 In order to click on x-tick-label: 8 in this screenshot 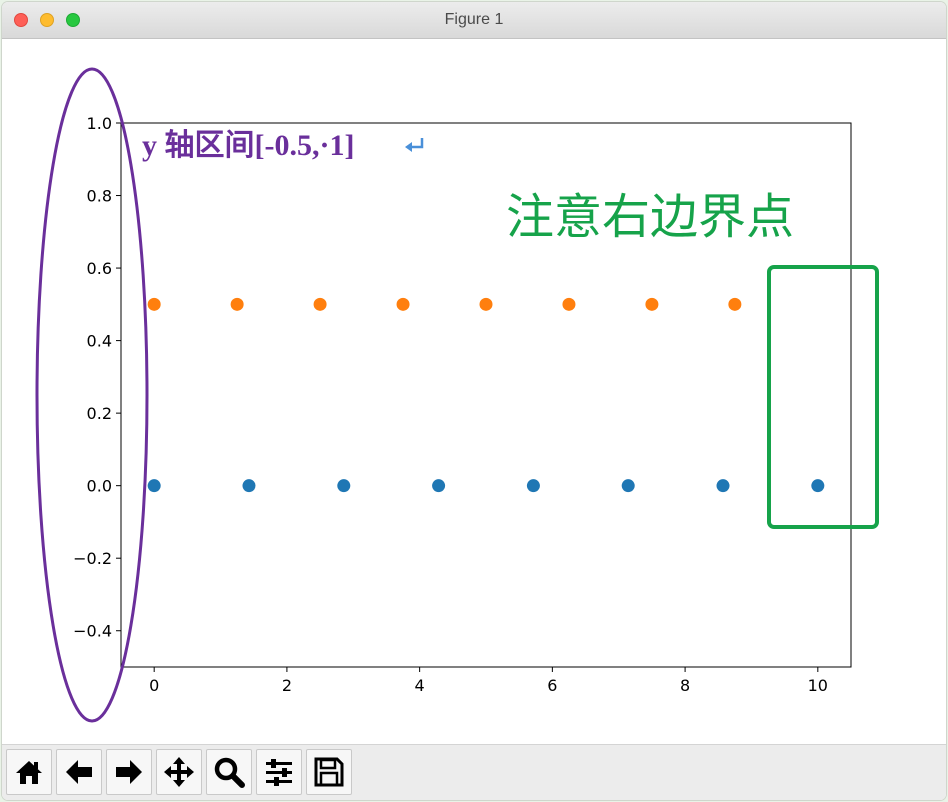, I will do `click(685, 685)`.